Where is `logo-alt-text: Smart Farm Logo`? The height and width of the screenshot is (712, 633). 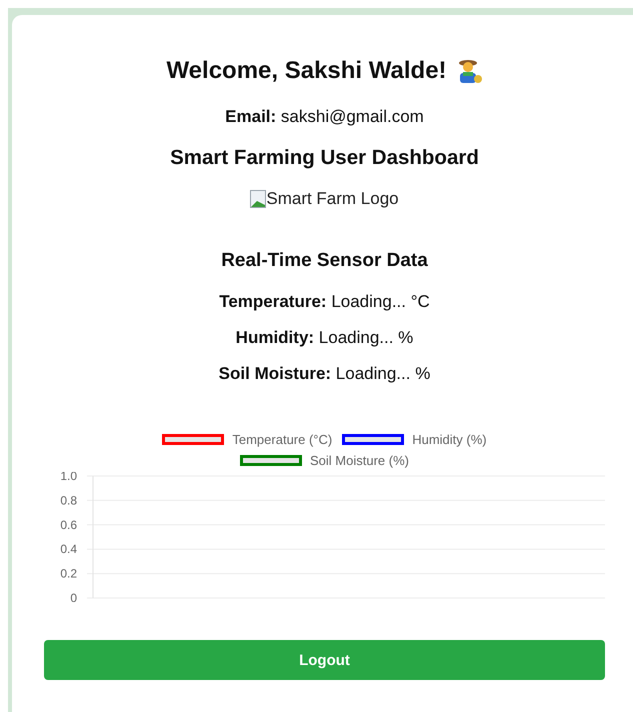
logo-alt-text: Smart Farm Logo is located at coordinates (332, 199).